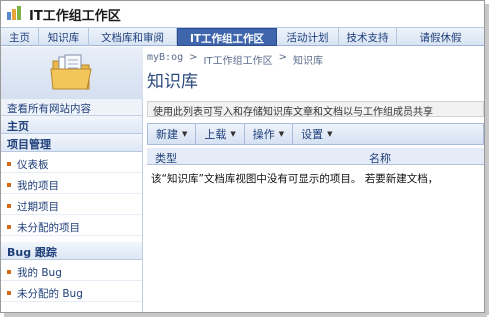 Image resolution: width=491 pixels, height=320 pixels. I want to click on nav-item-unassigned-bugs: 未分配的 Bug, so click(71, 291).